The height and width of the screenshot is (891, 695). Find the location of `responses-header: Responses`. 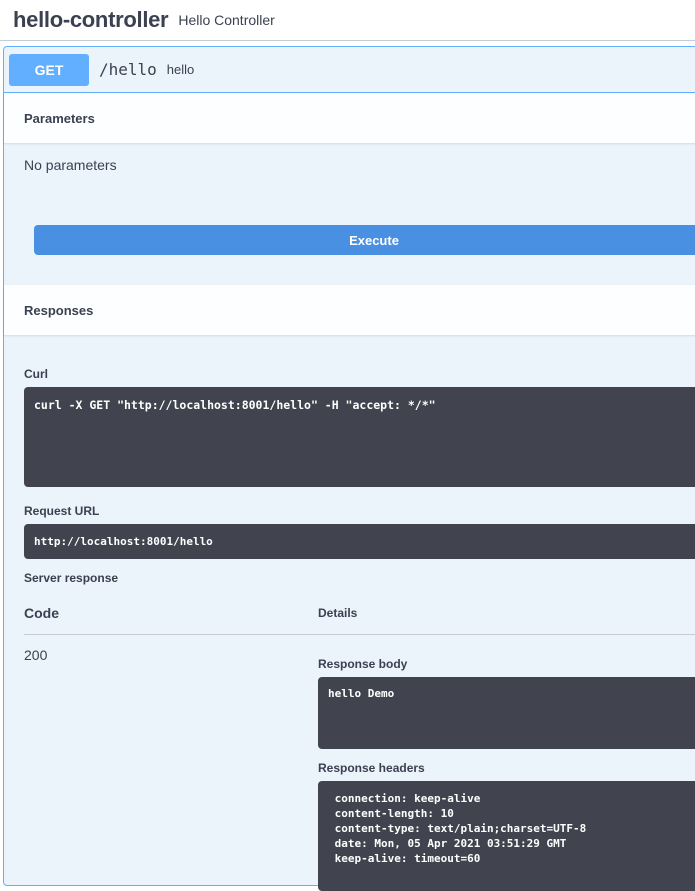

responses-header: Responses is located at coordinates (349, 310).